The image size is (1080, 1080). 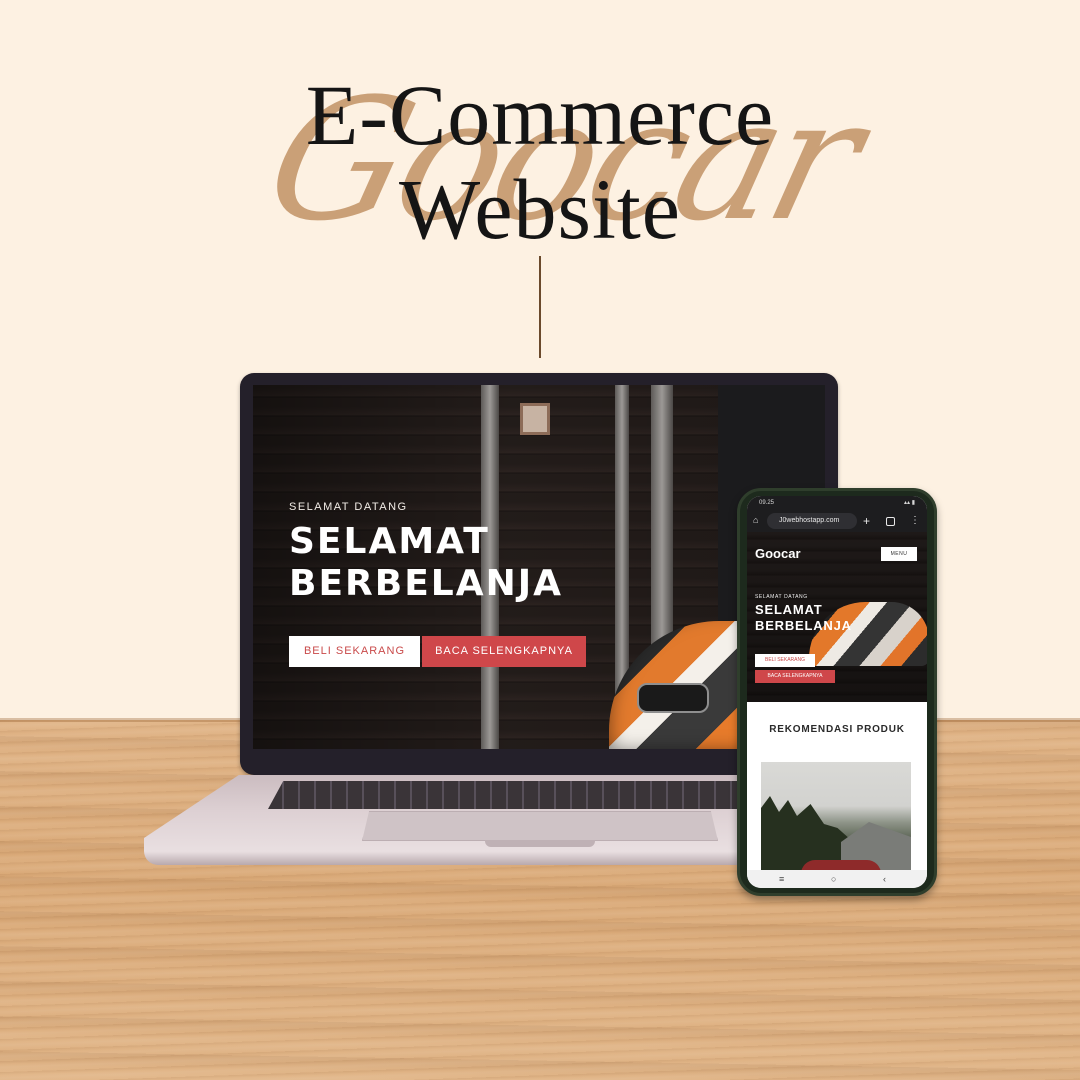 I want to click on kebab-icon: ⋮, so click(x=915, y=521).